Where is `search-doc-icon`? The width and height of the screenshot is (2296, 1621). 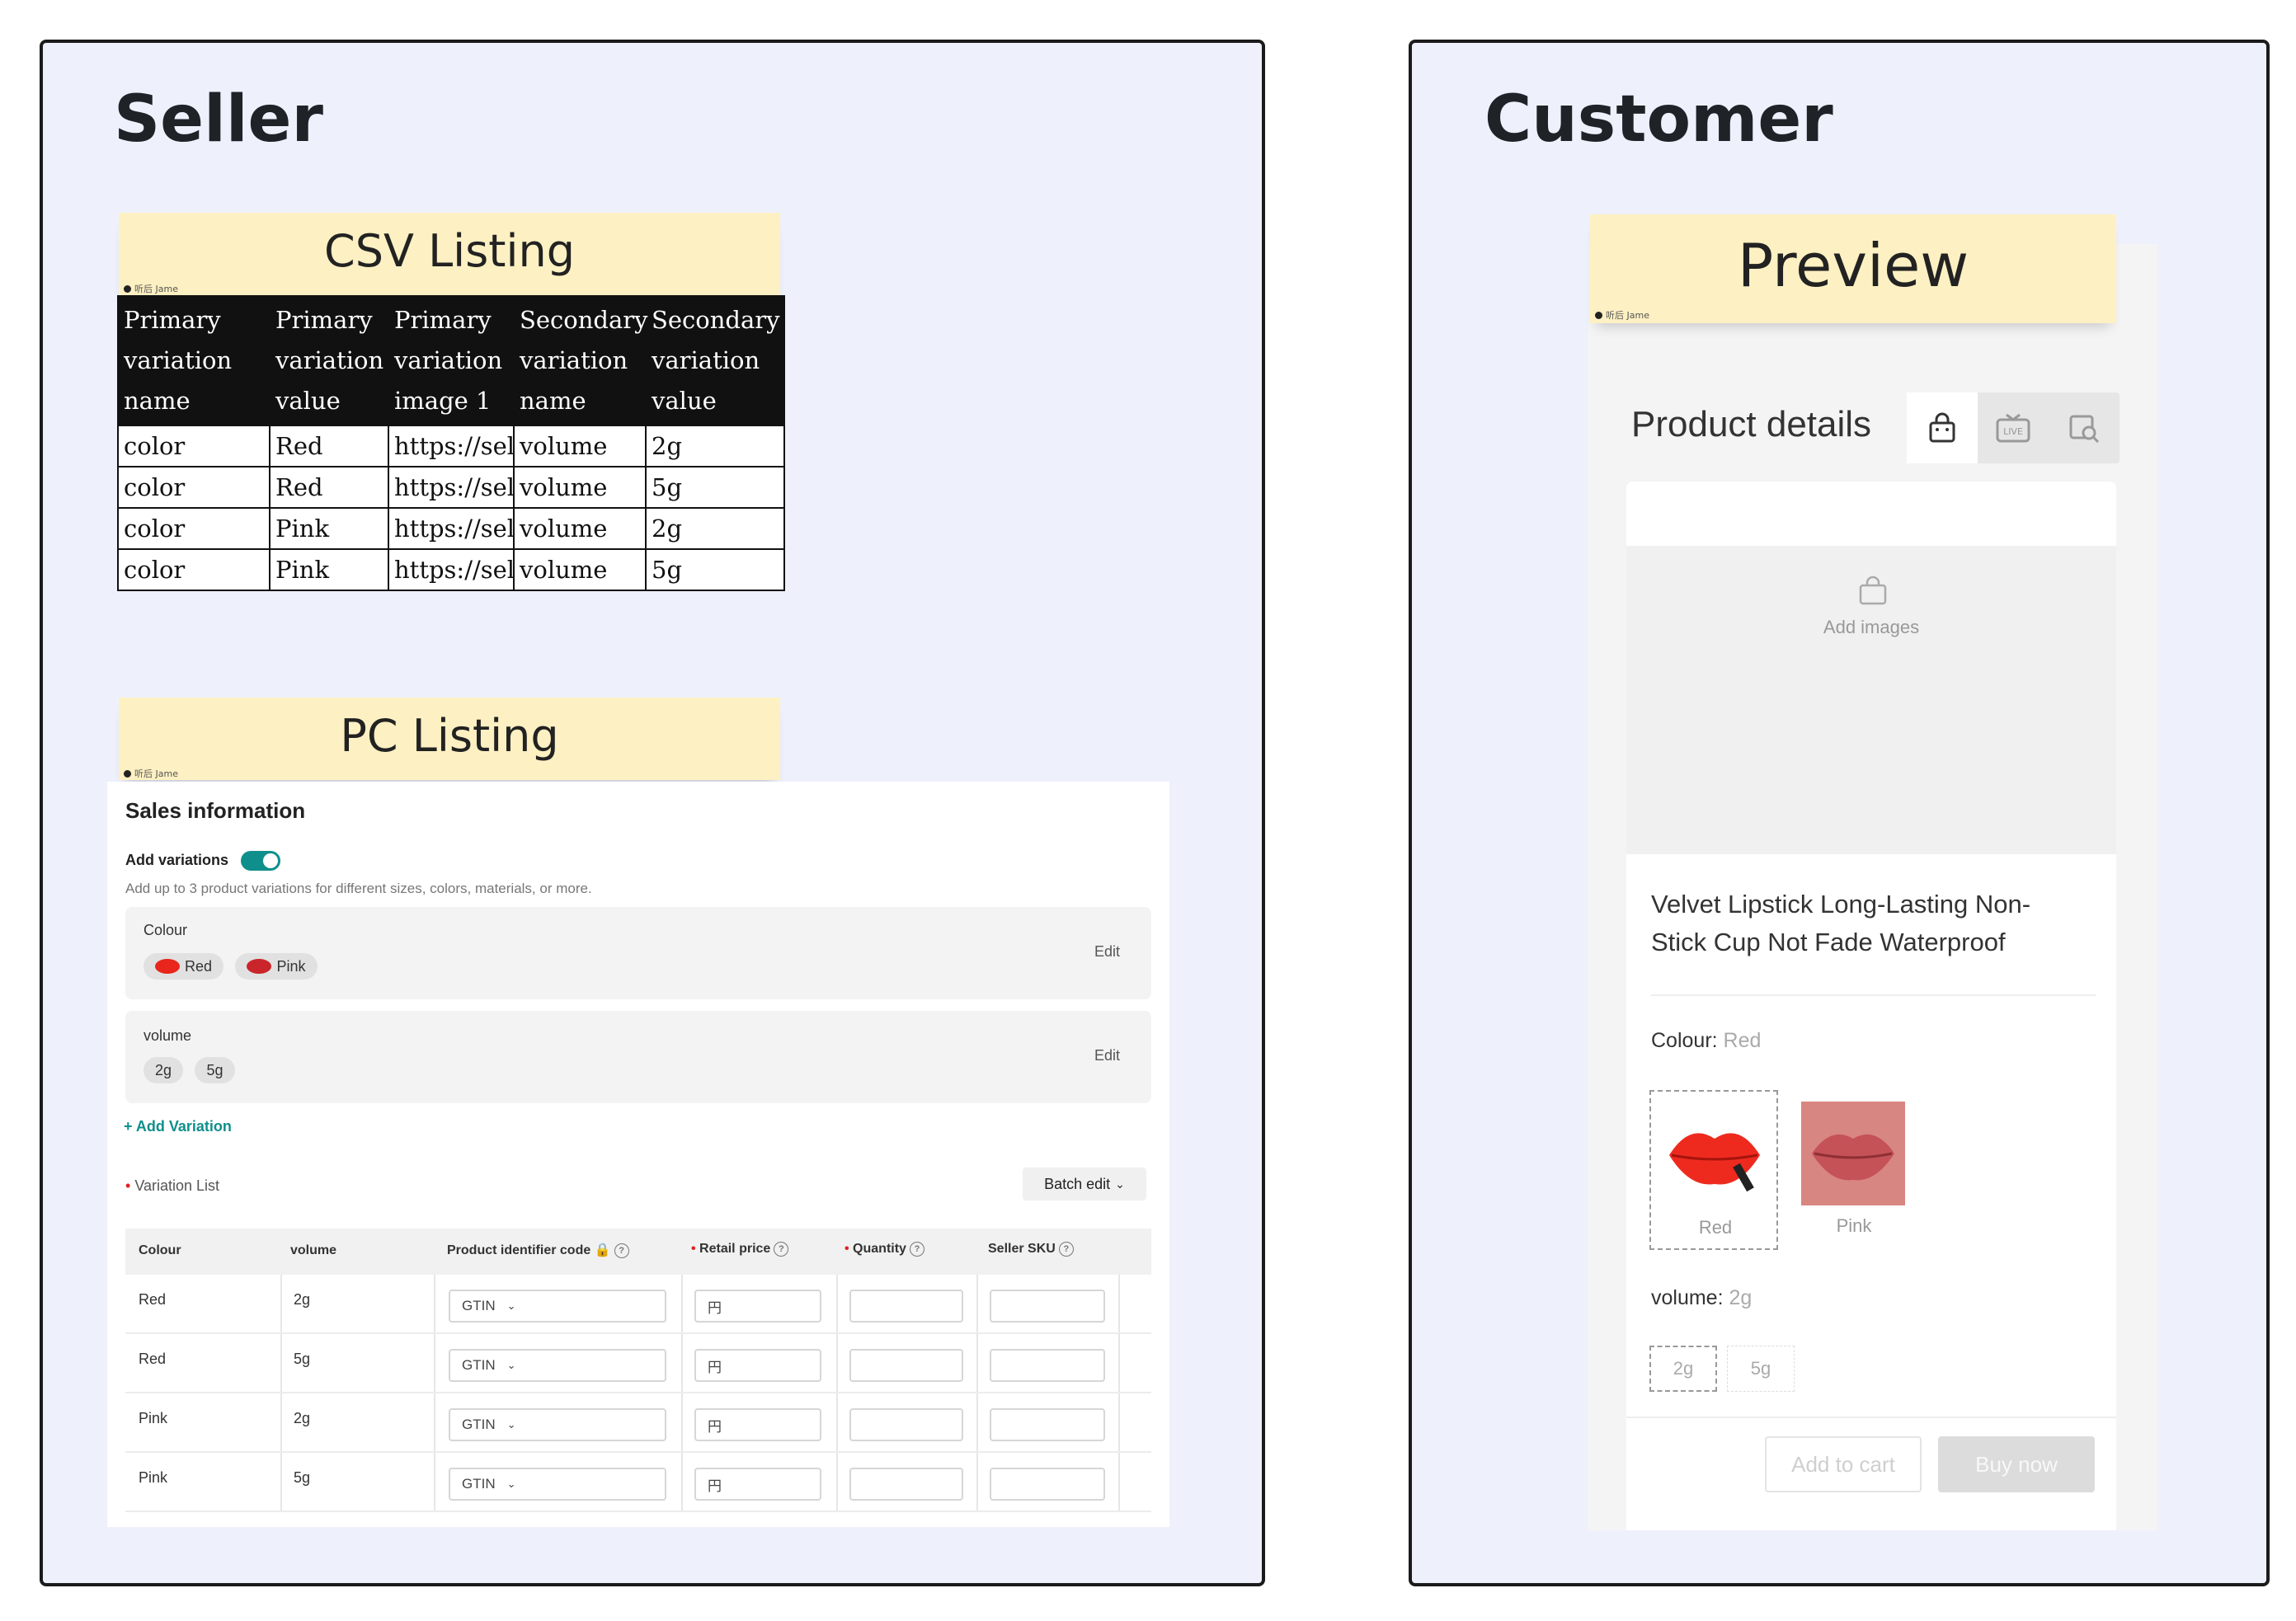
search-doc-icon is located at coordinates (2084, 427).